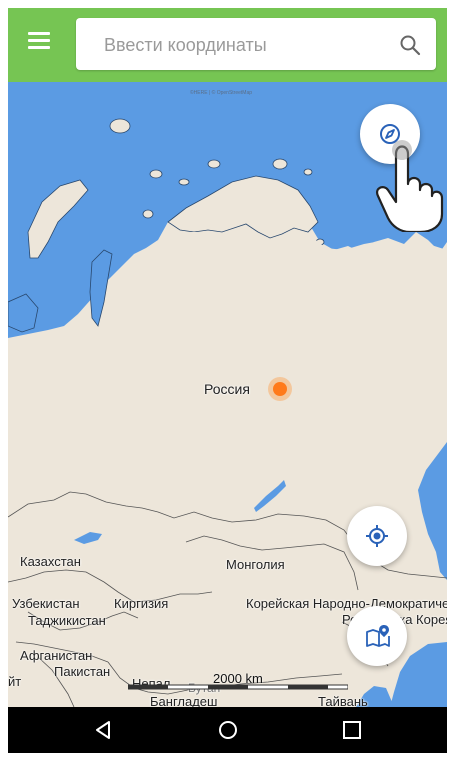  I want to click on search-box, so click(256, 44).